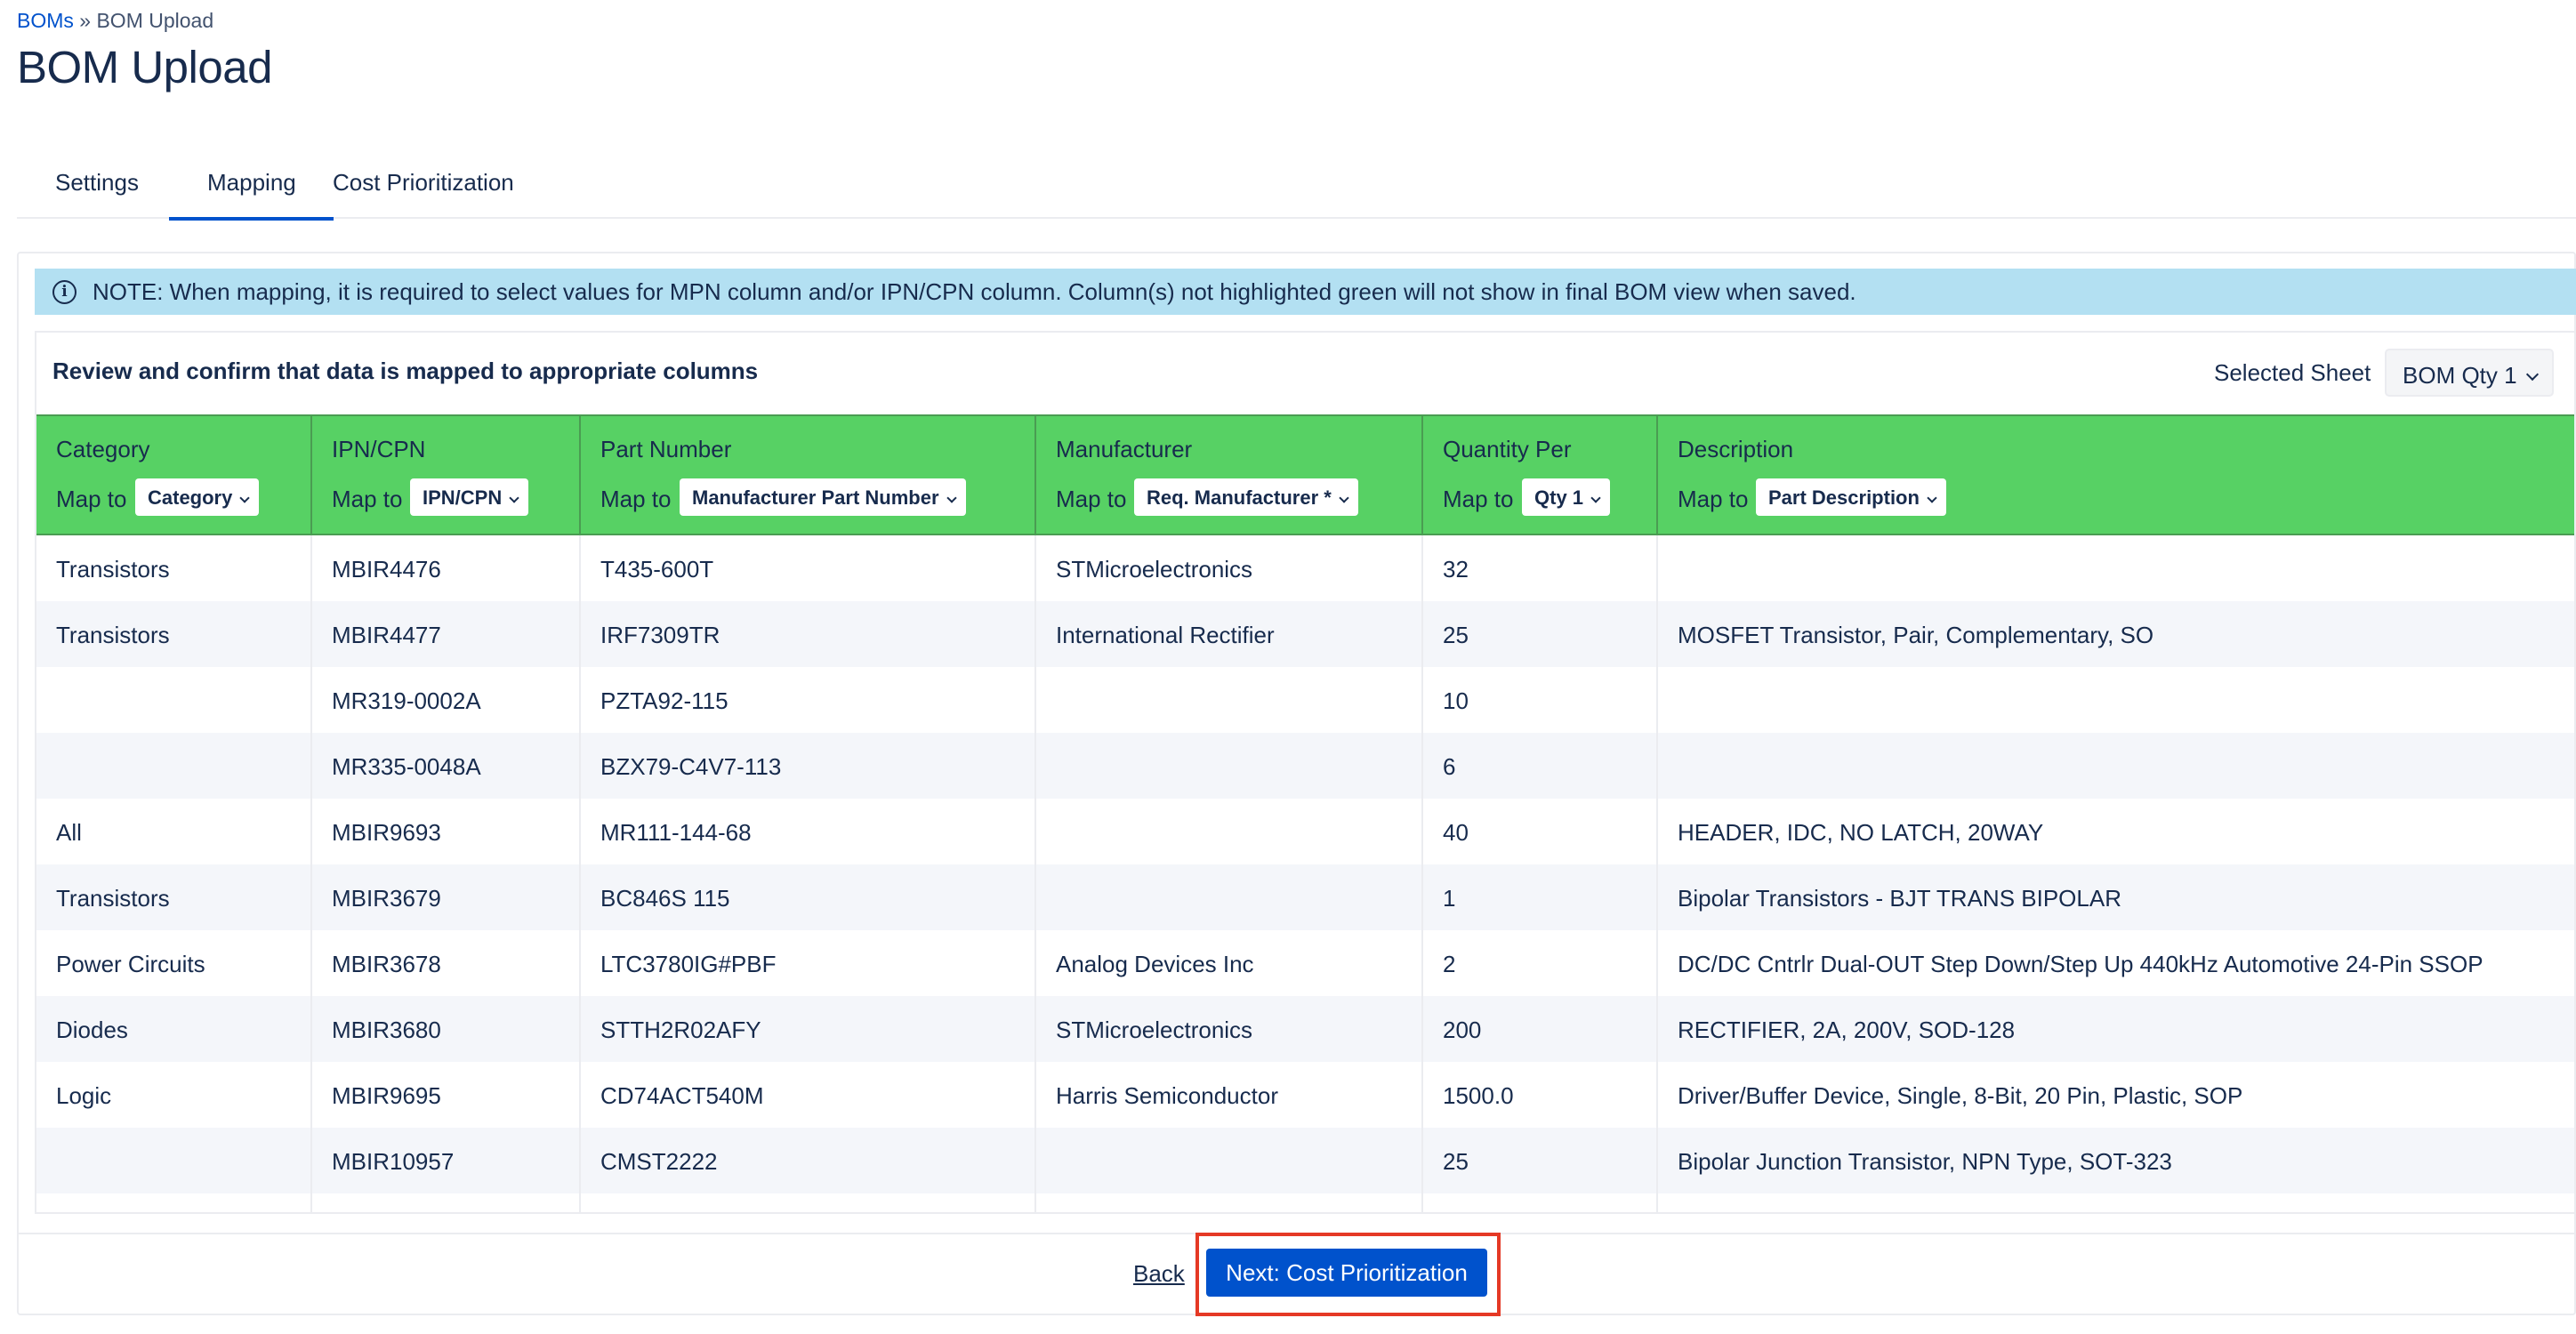  Describe the element at coordinates (1159, 1274) in the screenshot. I see `back-link: Back` at that location.